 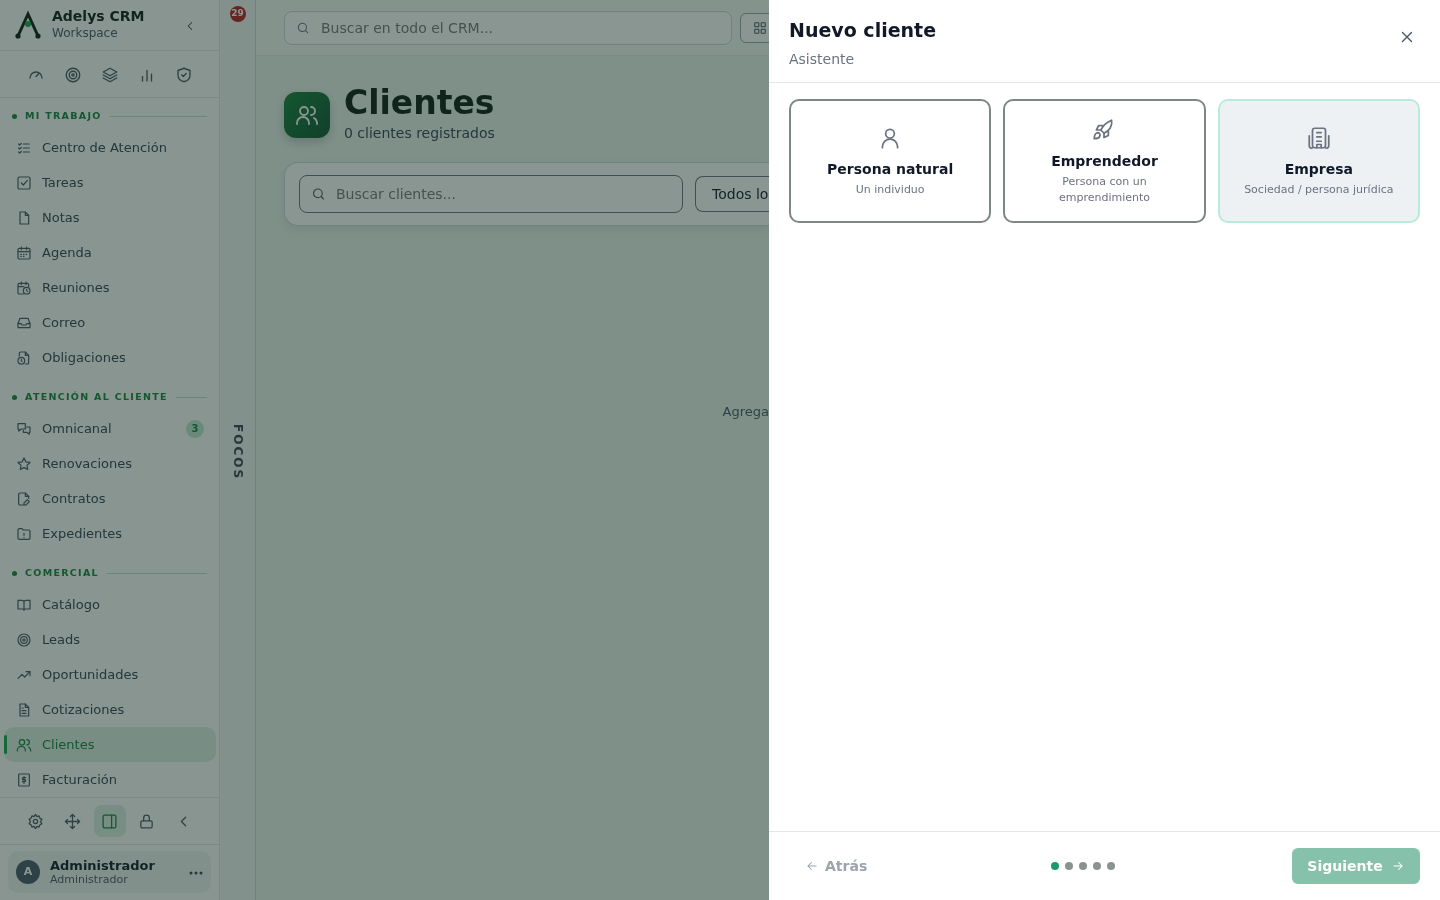 I want to click on toolbar-button, so click(x=109, y=821).